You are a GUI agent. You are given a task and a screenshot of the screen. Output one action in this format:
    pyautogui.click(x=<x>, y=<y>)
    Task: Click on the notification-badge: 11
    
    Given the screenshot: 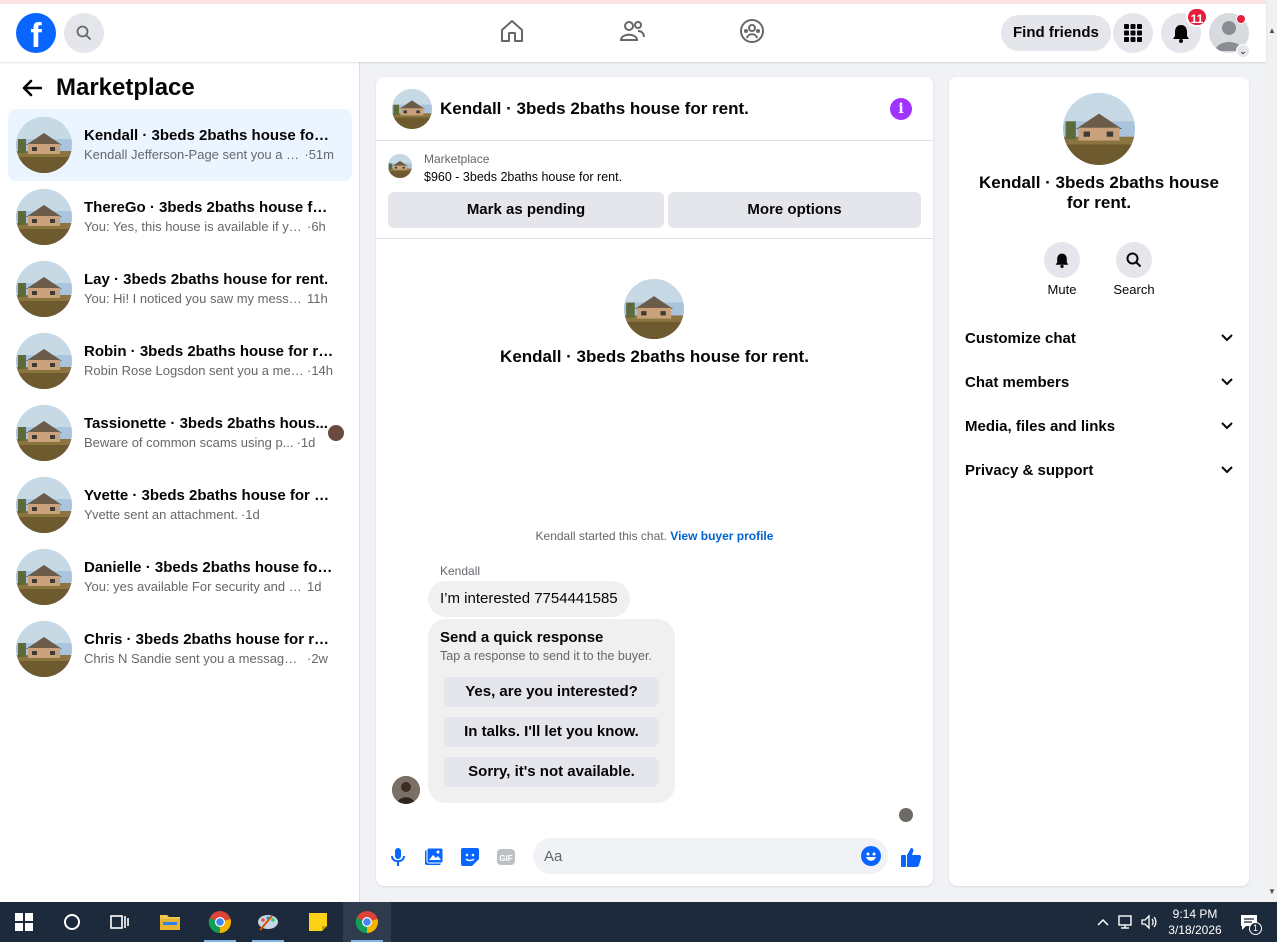 What is the action you would take?
    pyautogui.click(x=1197, y=17)
    